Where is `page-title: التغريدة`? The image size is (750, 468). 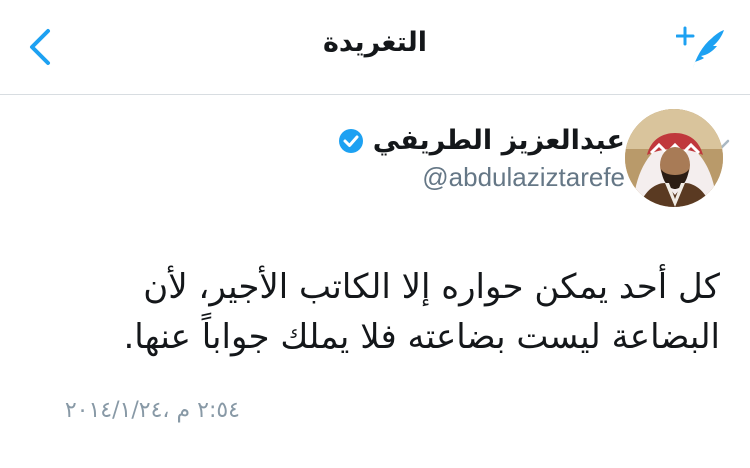 page-title: التغريدة is located at coordinates (375, 42).